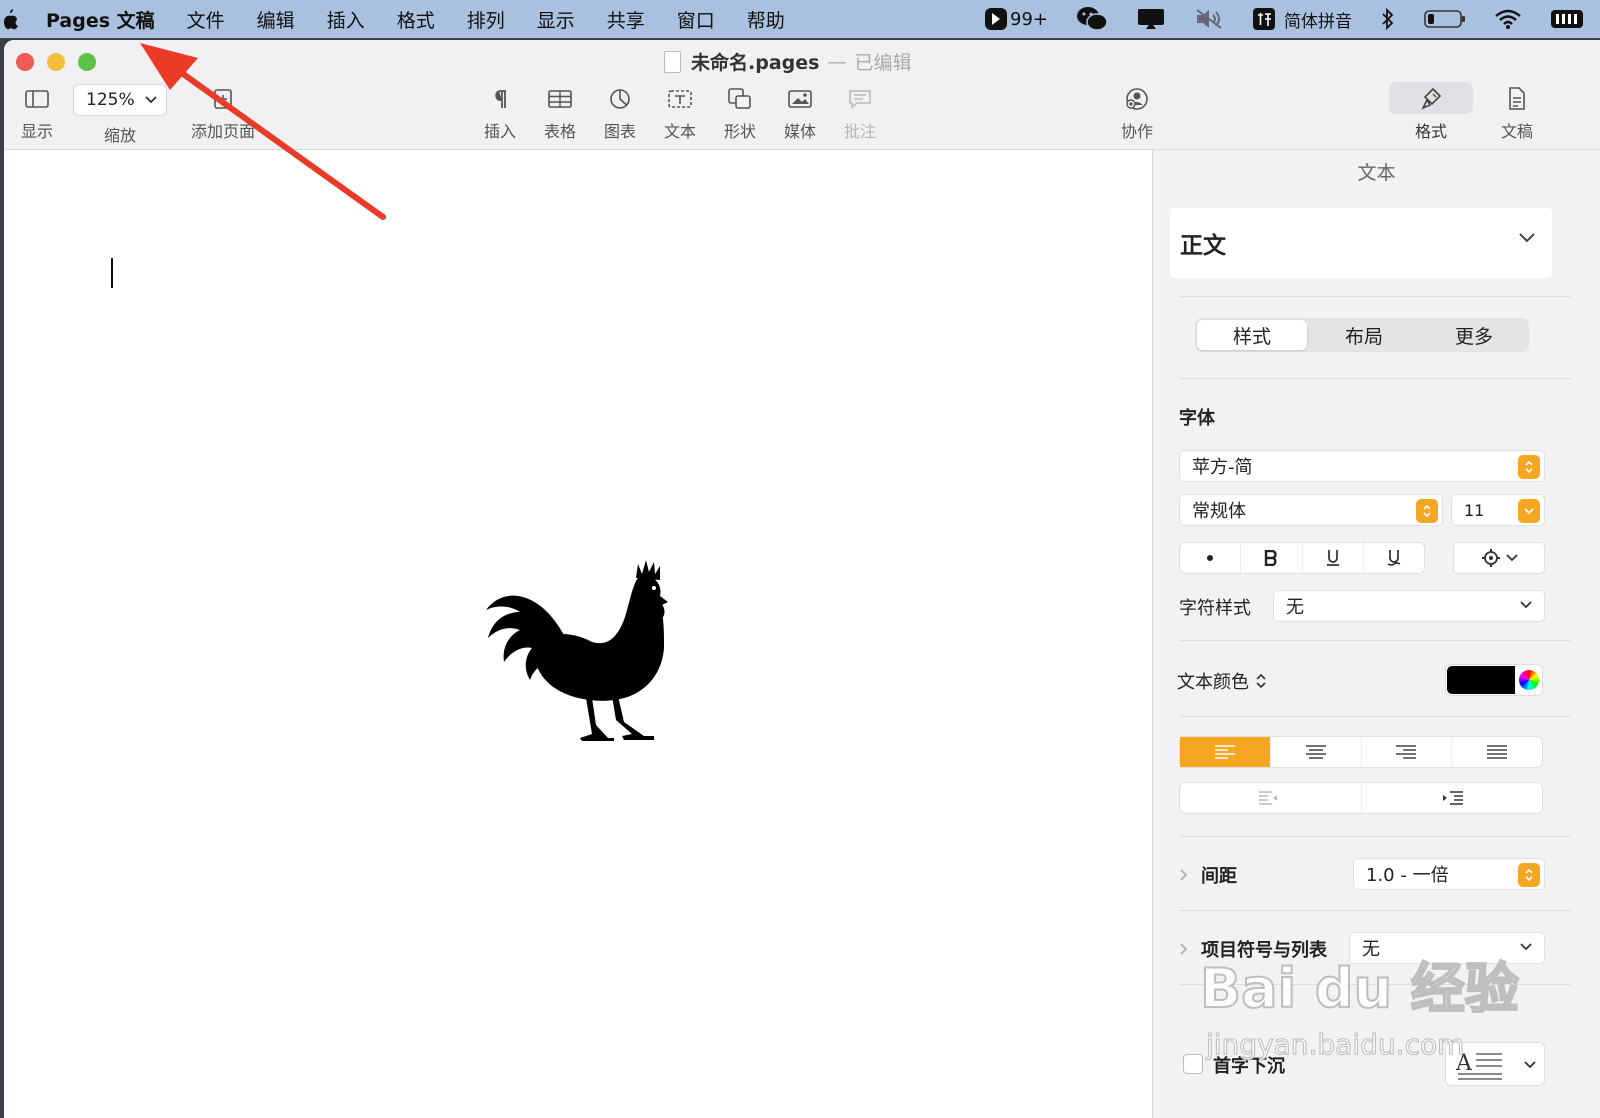  Describe the element at coordinates (1445, 19) in the screenshot. I see `battery-status` at that location.